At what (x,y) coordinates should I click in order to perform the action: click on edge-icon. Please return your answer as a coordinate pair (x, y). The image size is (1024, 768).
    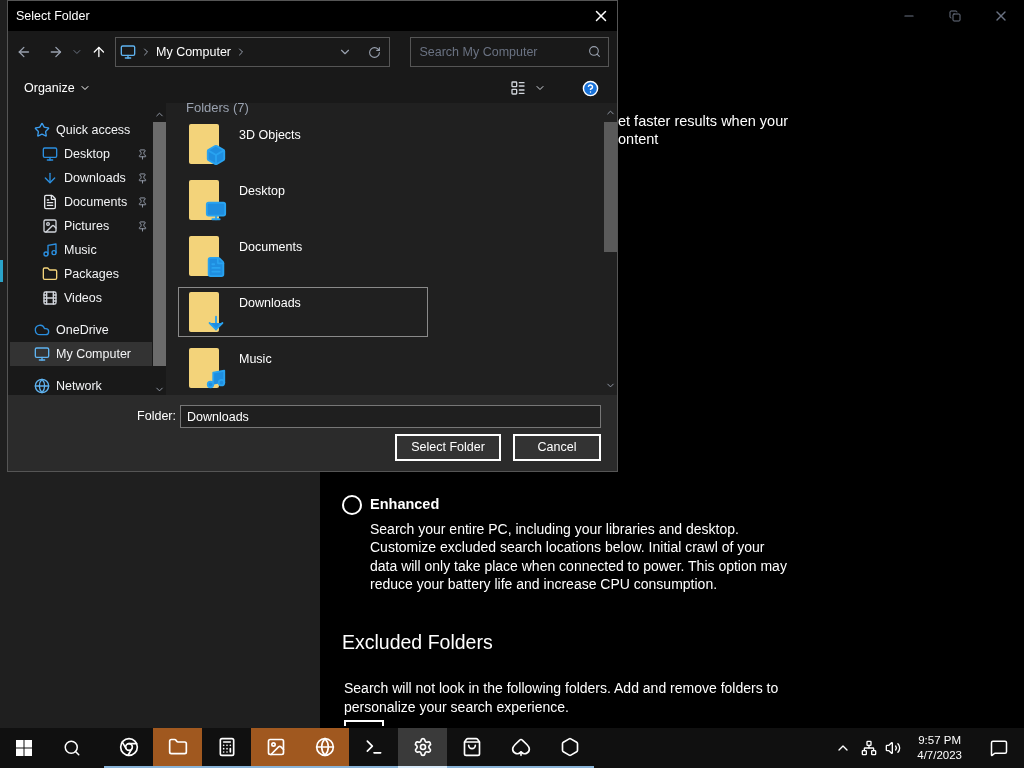
    Looking at the image, I should click on (324, 747).